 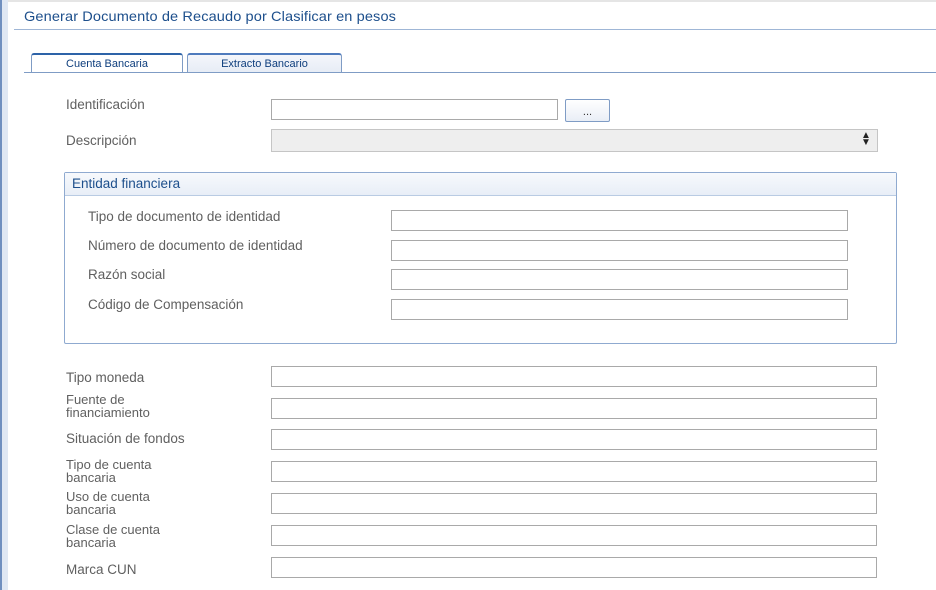 I want to click on group-header: Entidad financiera, so click(x=480, y=184).